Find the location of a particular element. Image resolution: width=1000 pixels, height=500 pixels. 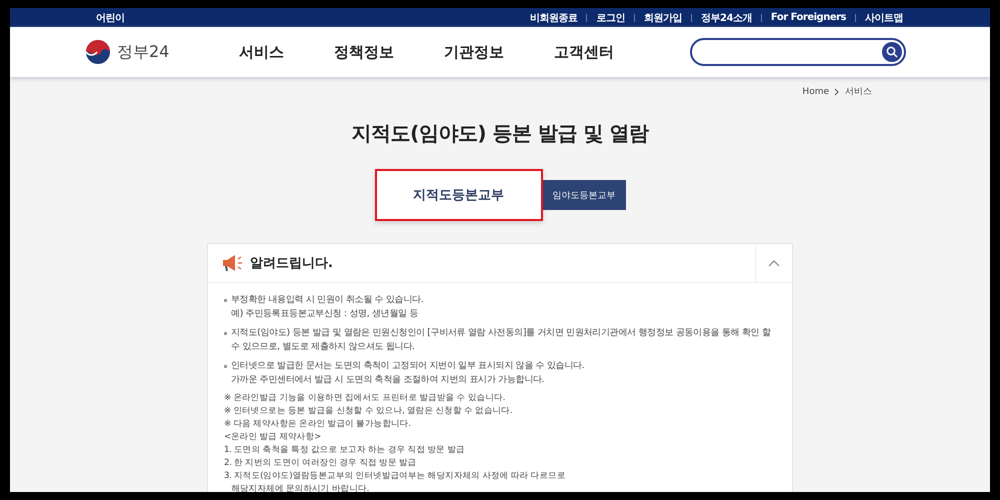

notice-text: 3. 지적도(임야도)열람등본교부의 인터넷발급여부는 해당지자체의 사정에 따라 다르므로 is located at coordinates (395, 476).